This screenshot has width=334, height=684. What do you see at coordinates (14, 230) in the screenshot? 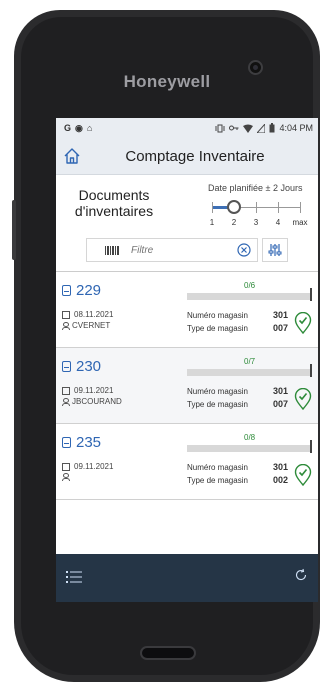
I see `side-button` at bounding box center [14, 230].